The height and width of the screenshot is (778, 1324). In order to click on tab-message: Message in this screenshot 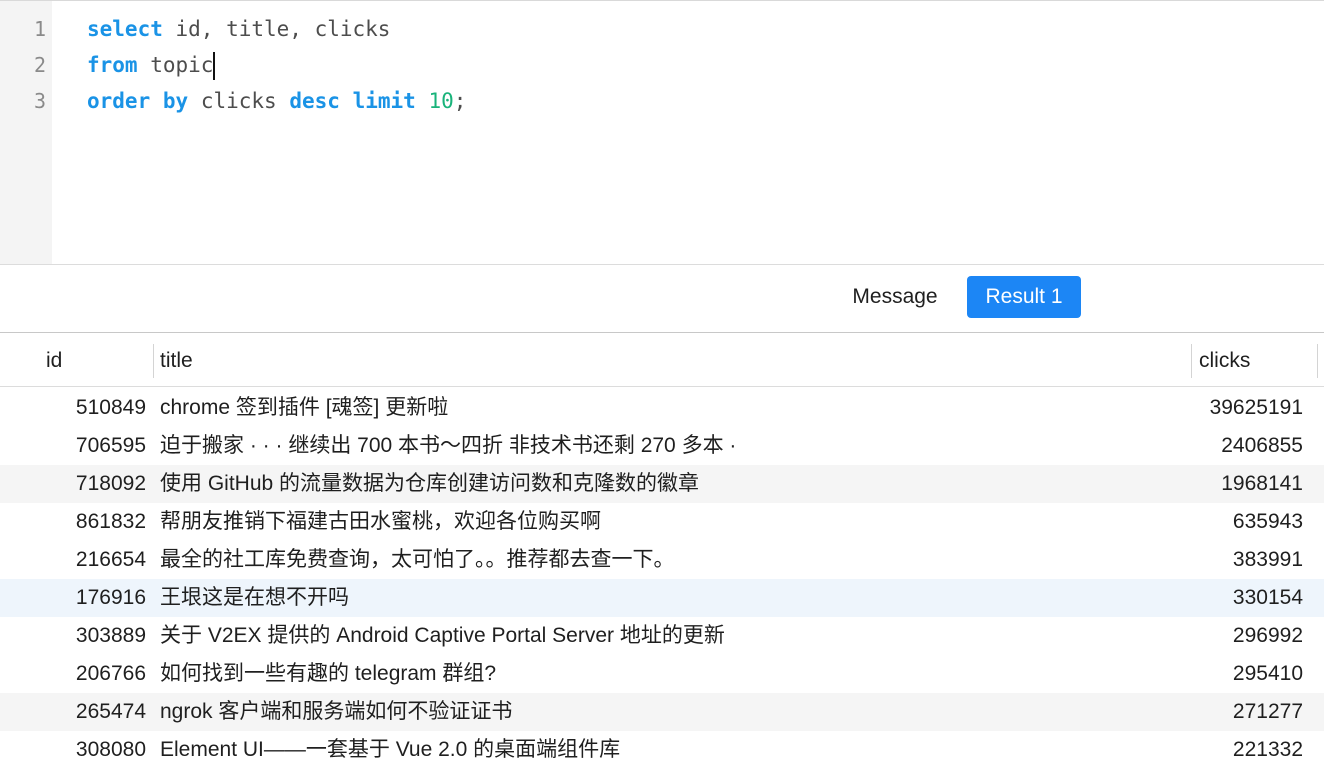, I will do `click(895, 297)`.